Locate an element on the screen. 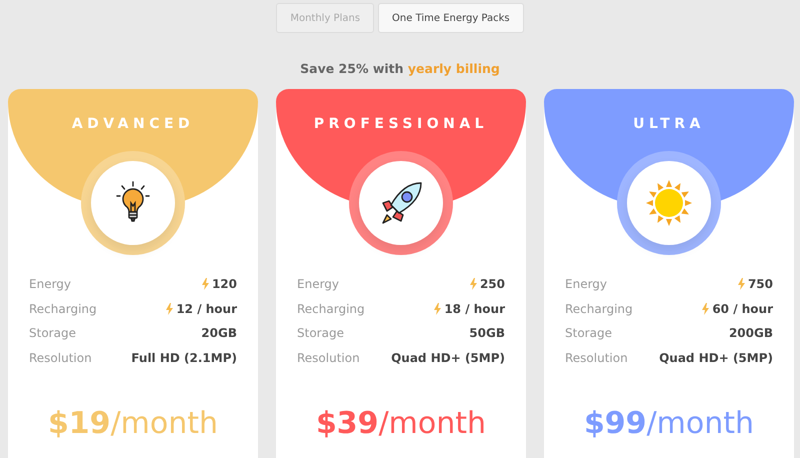 The image size is (800, 458). plan-name: ADVANCED is located at coordinates (133, 124).